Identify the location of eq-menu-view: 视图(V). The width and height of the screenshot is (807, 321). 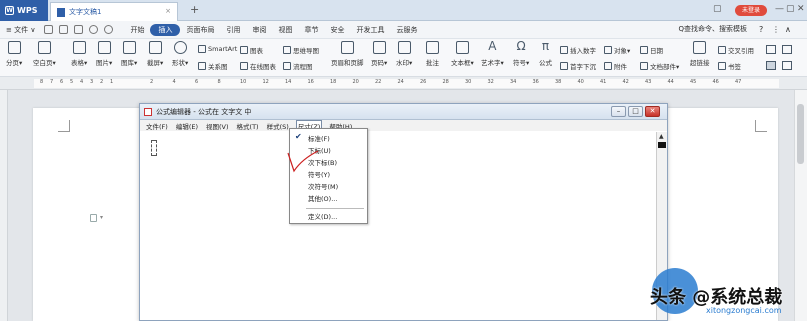
(217, 126).